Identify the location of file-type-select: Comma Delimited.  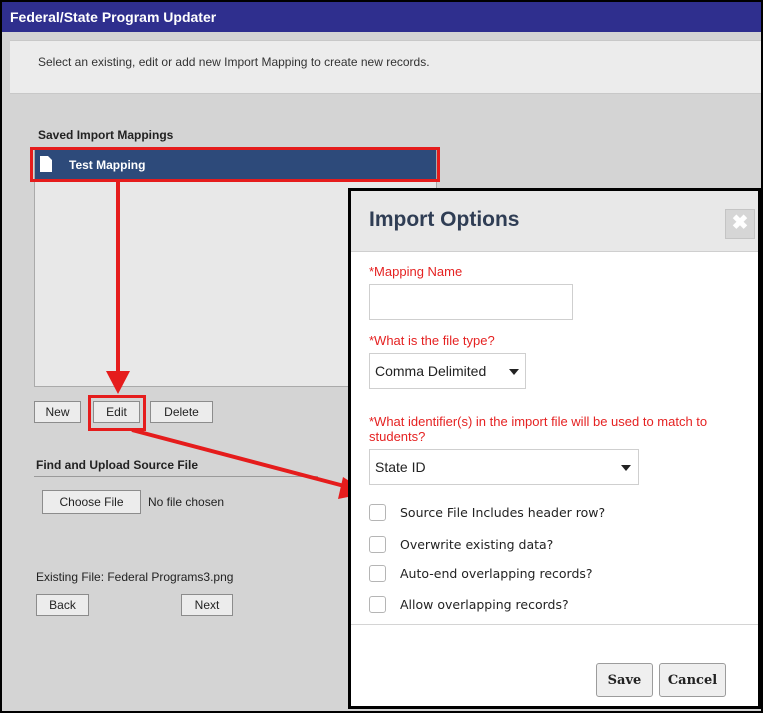
(447, 371).